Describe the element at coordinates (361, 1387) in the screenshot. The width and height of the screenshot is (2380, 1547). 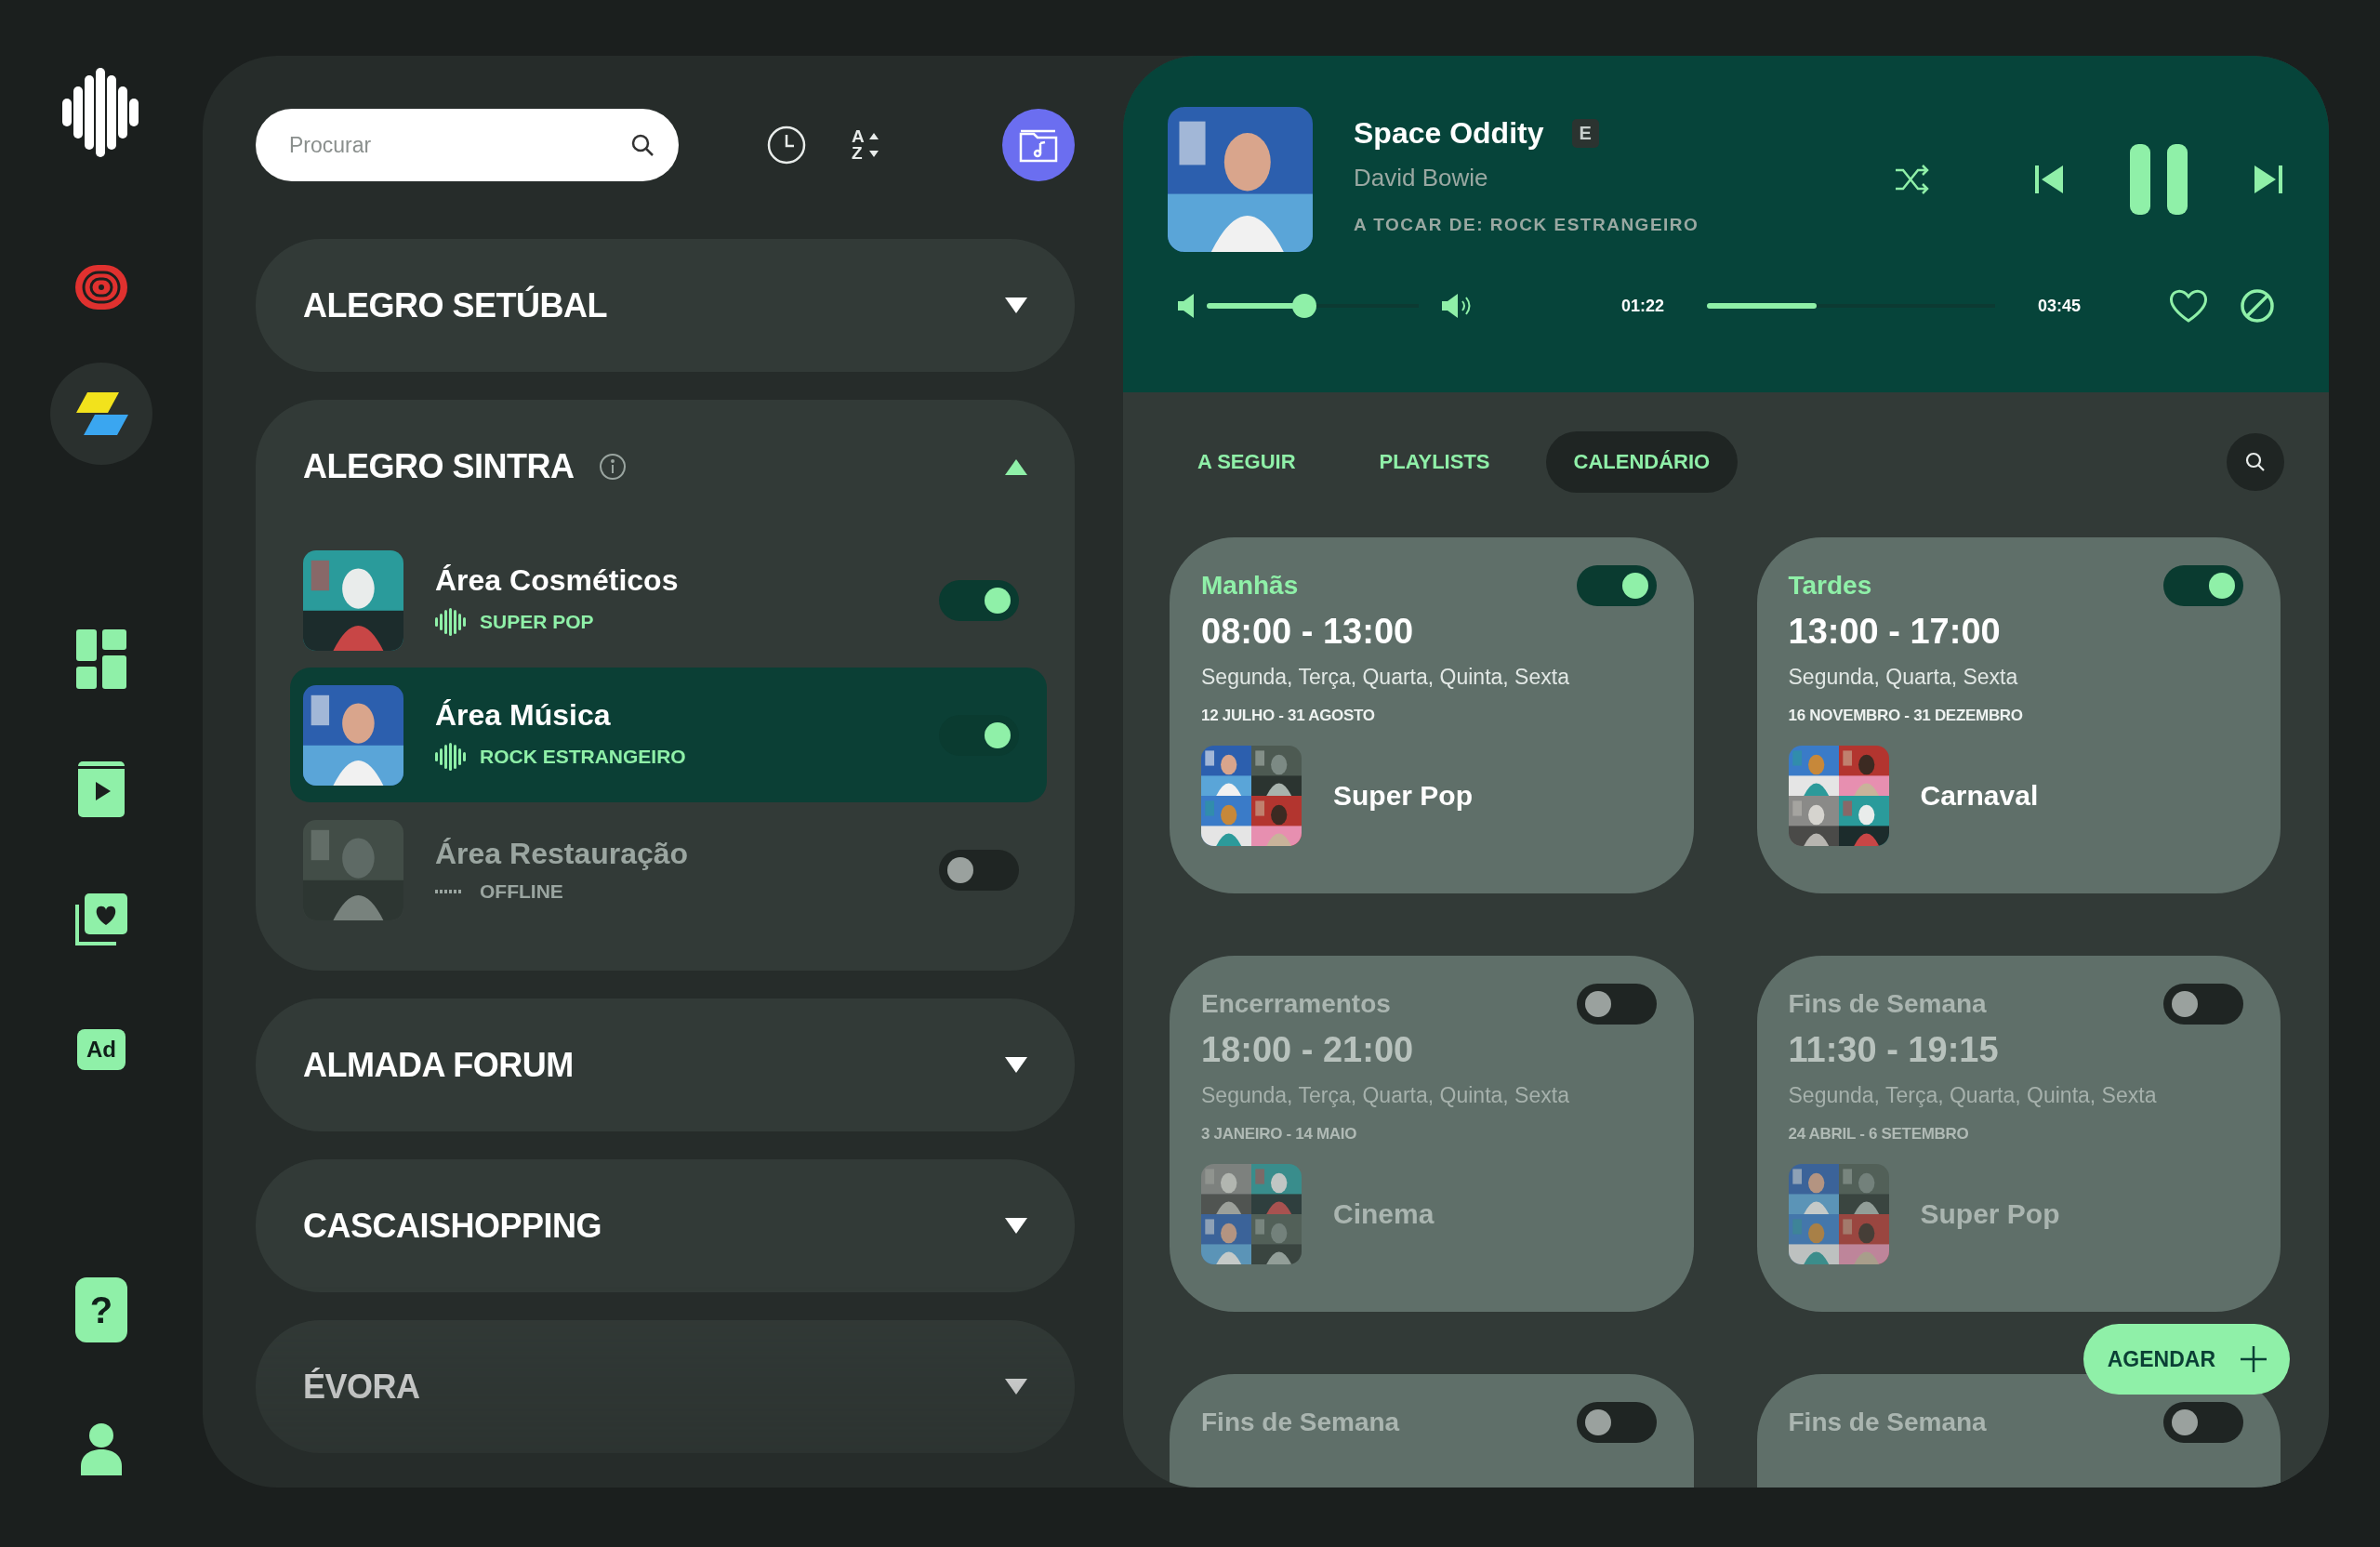
I see `location-name: ÉVORA` at that location.